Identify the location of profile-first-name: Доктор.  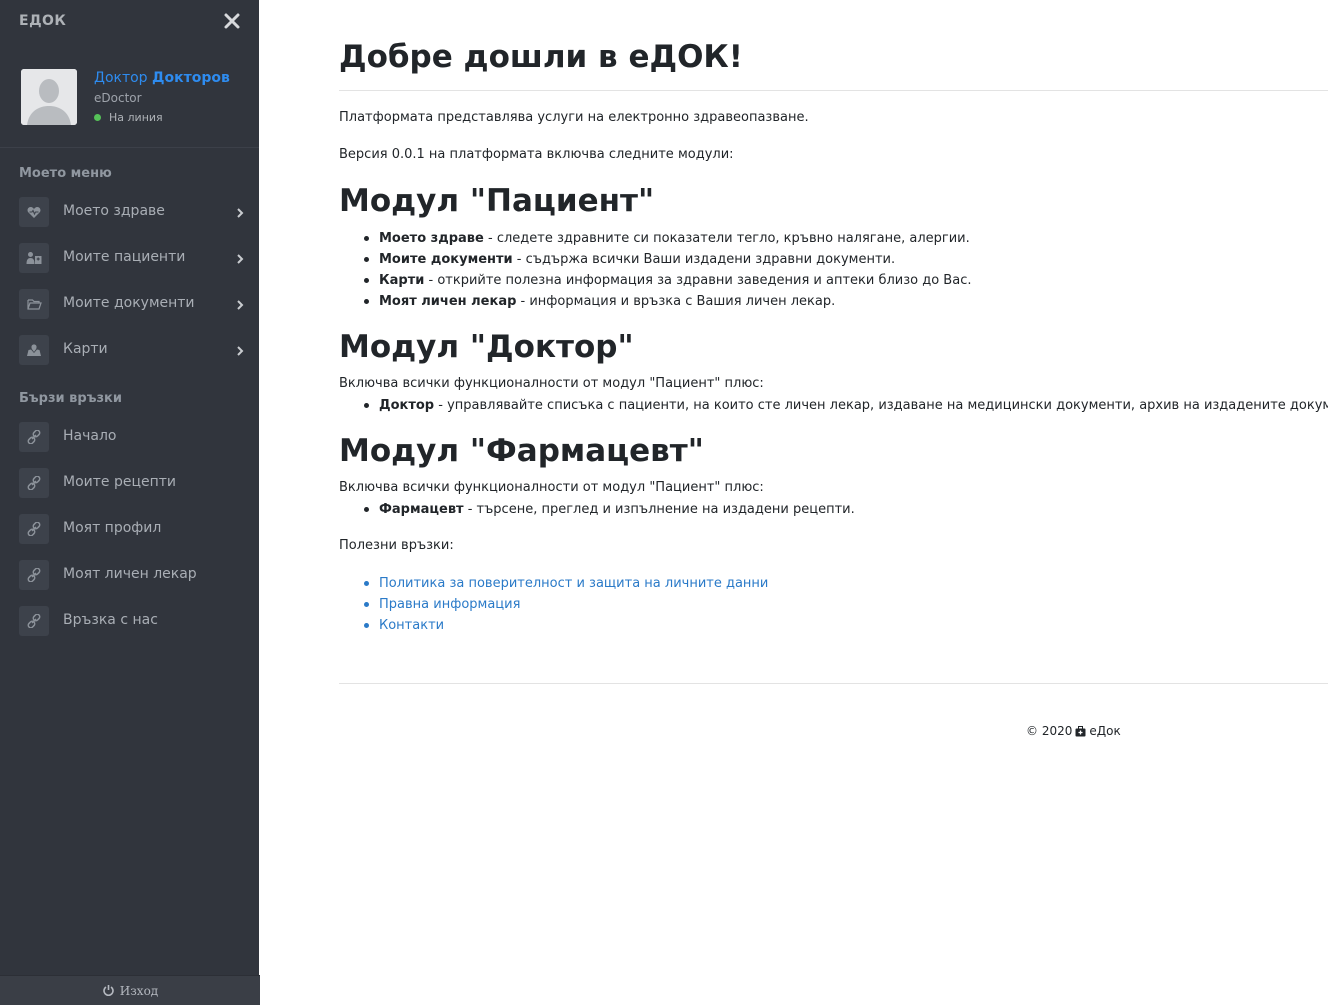
(121, 78).